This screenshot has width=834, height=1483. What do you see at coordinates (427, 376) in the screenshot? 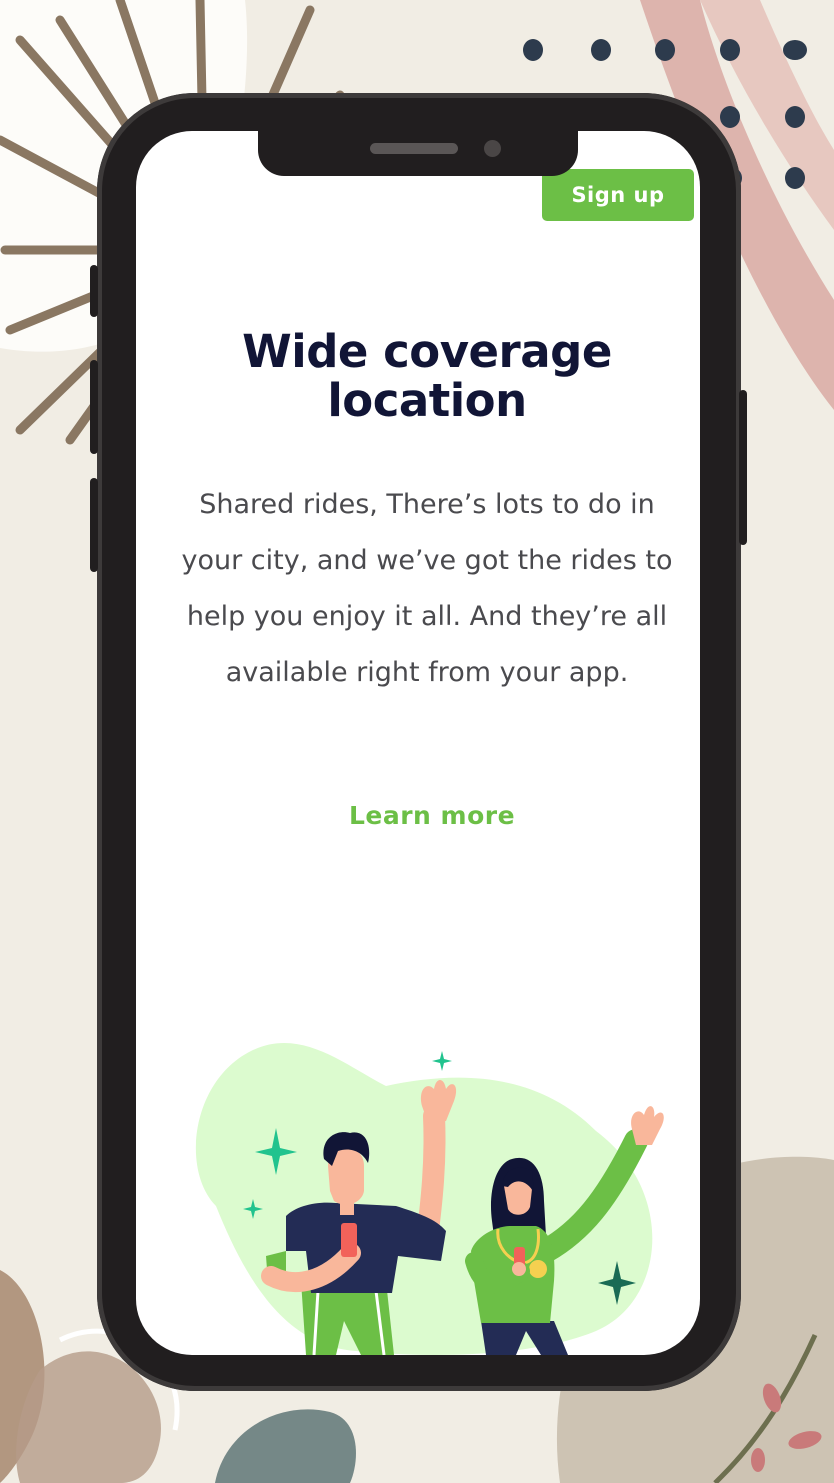
I see `page-title: Wide coverage location` at bounding box center [427, 376].